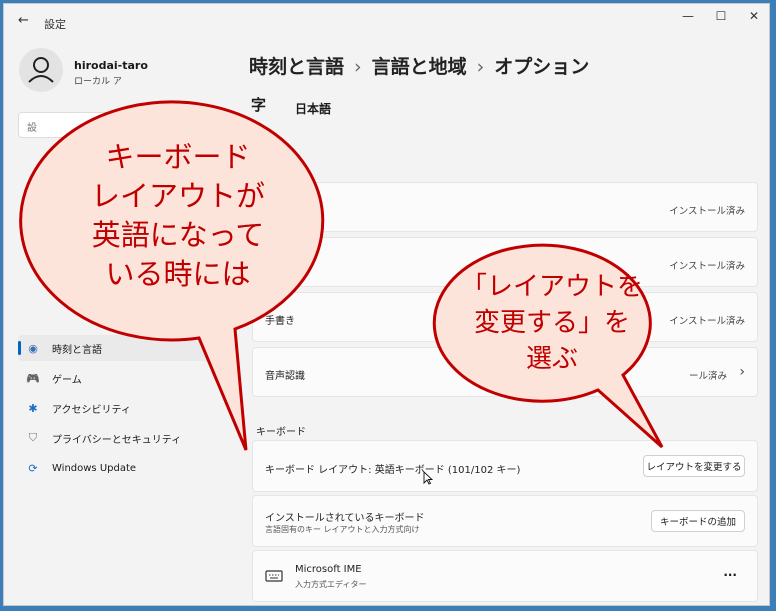 The height and width of the screenshot is (611, 776). What do you see at coordinates (178, 216) in the screenshot?
I see `left-callout-text: キーボード レイアウトが 英語になって いる時には` at bounding box center [178, 216].